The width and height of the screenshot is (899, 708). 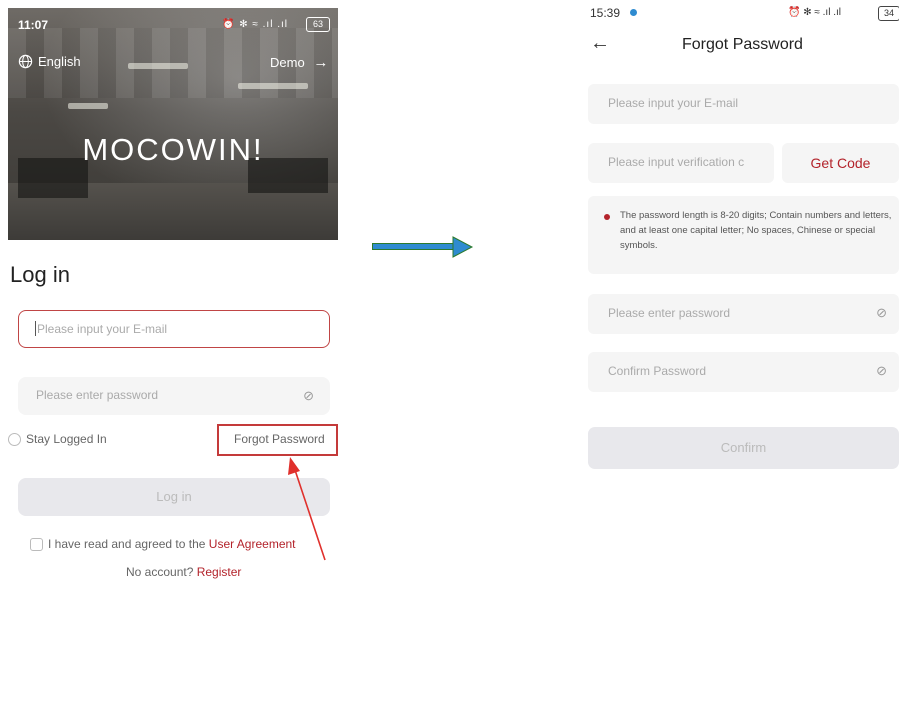 What do you see at coordinates (173, 149) in the screenshot?
I see `brand-logo: MOCOWIN!` at bounding box center [173, 149].